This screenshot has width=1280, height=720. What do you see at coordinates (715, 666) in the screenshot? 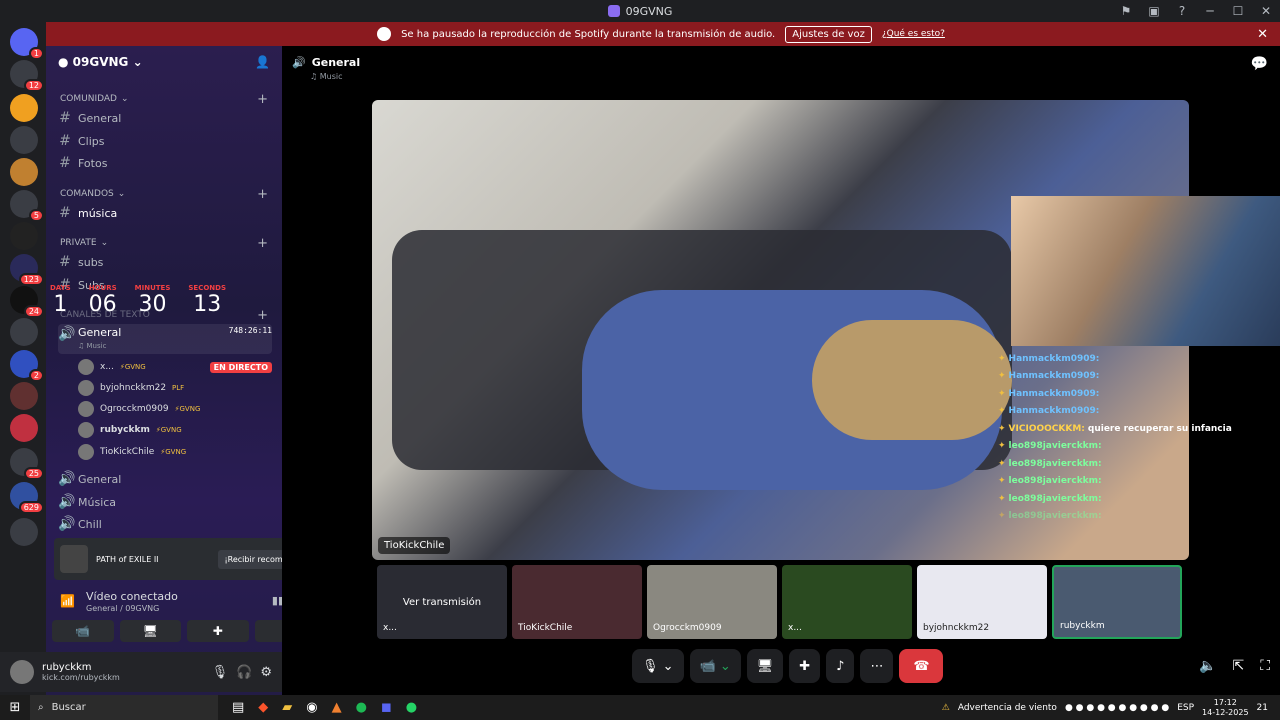
I see `camera-toggle-button: 📹 ⌄` at bounding box center [715, 666].